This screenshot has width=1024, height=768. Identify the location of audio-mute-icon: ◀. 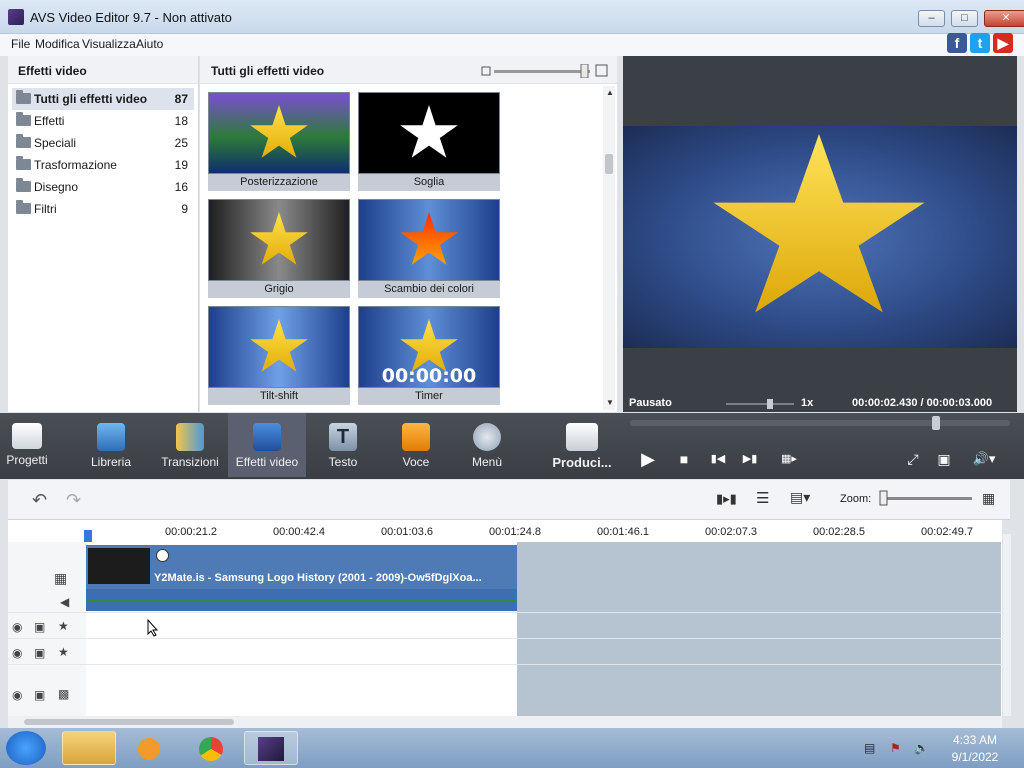
(64, 602).